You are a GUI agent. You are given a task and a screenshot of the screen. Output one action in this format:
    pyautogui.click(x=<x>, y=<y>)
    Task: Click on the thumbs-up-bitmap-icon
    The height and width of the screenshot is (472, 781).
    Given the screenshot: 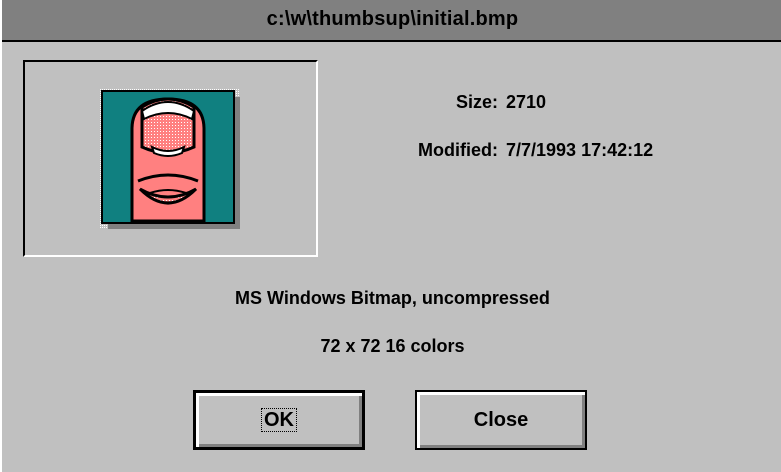 What is the action you would take?
    pyautogui.click(x=170, y=159)
    